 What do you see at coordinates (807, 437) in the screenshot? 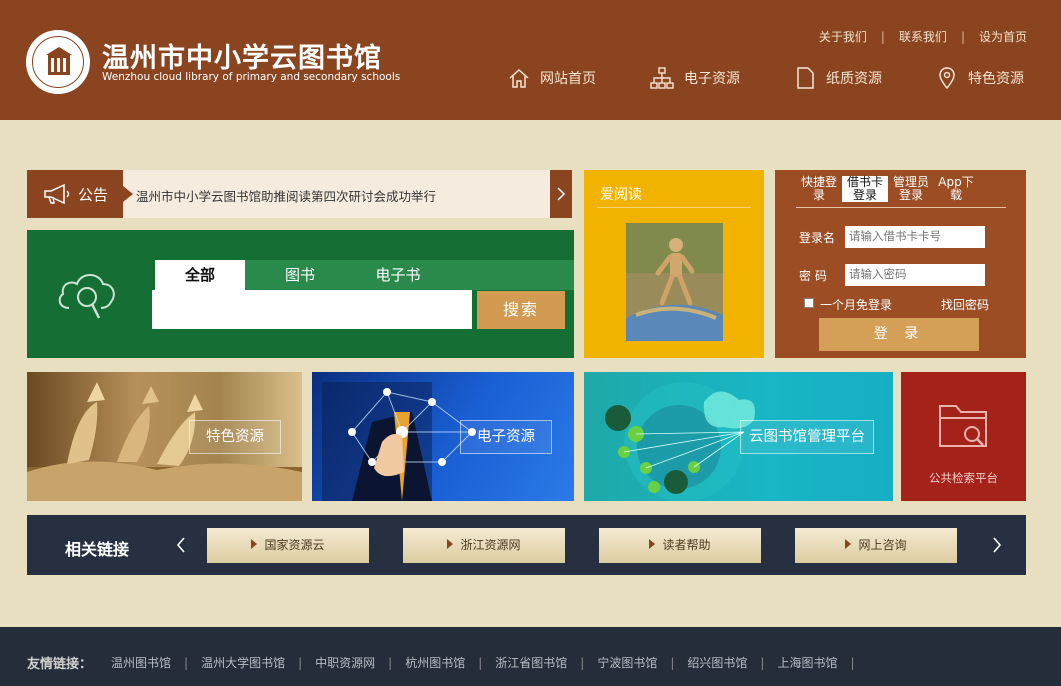
I see `tile-cloud-platform-label: 云图书馆管理平台` at bounding box center [807, 437].